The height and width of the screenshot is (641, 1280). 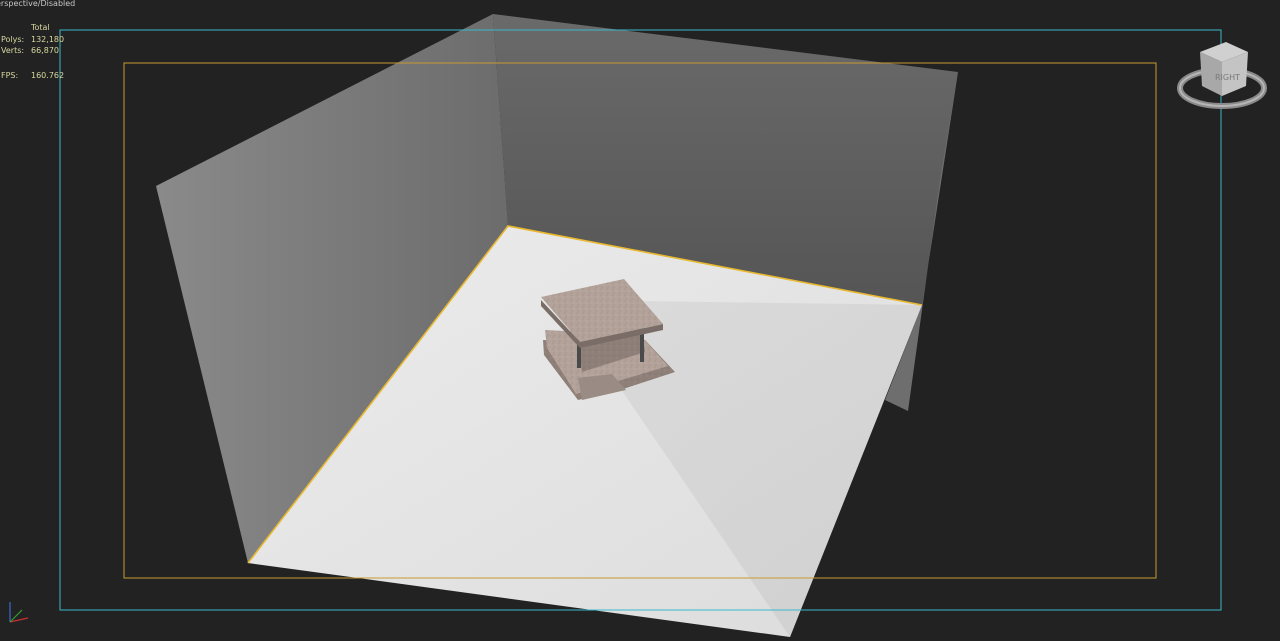 I want to click on stats-header: Total, so click(x=40, y=27).